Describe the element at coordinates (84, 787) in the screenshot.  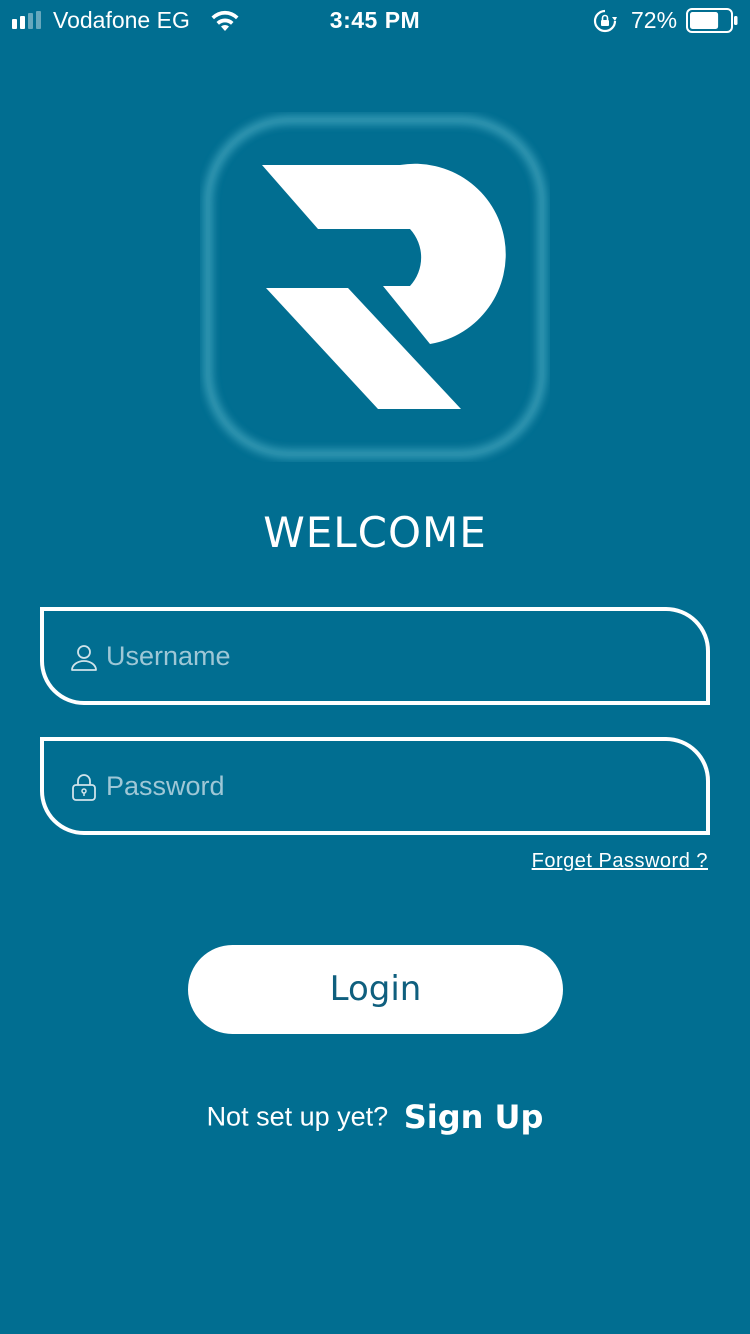
I see `lock-icon` at that location.